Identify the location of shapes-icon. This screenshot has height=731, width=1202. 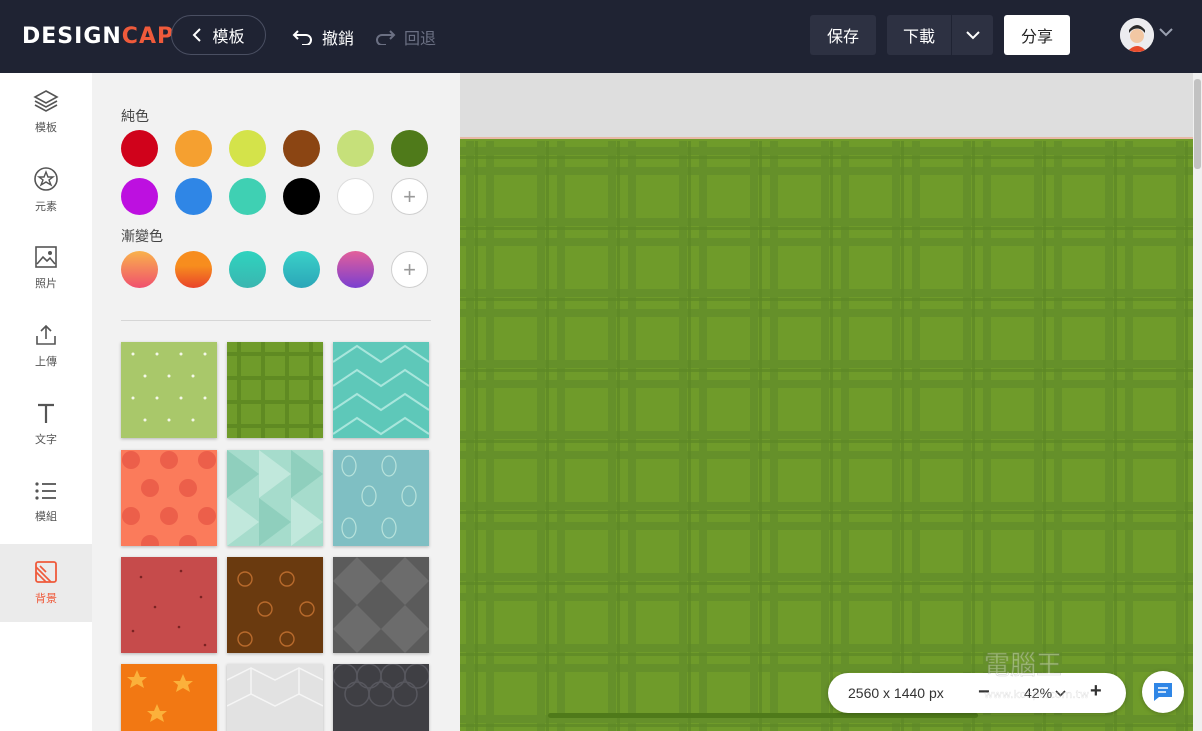
(46, 179).